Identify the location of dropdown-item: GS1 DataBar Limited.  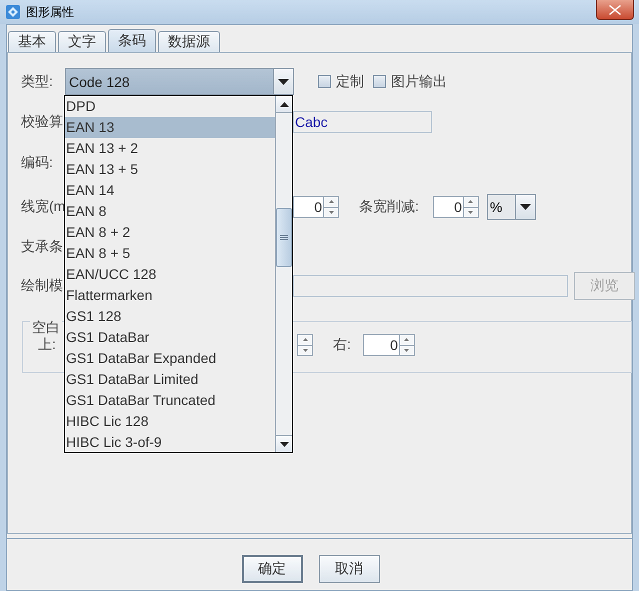
(170, 379).